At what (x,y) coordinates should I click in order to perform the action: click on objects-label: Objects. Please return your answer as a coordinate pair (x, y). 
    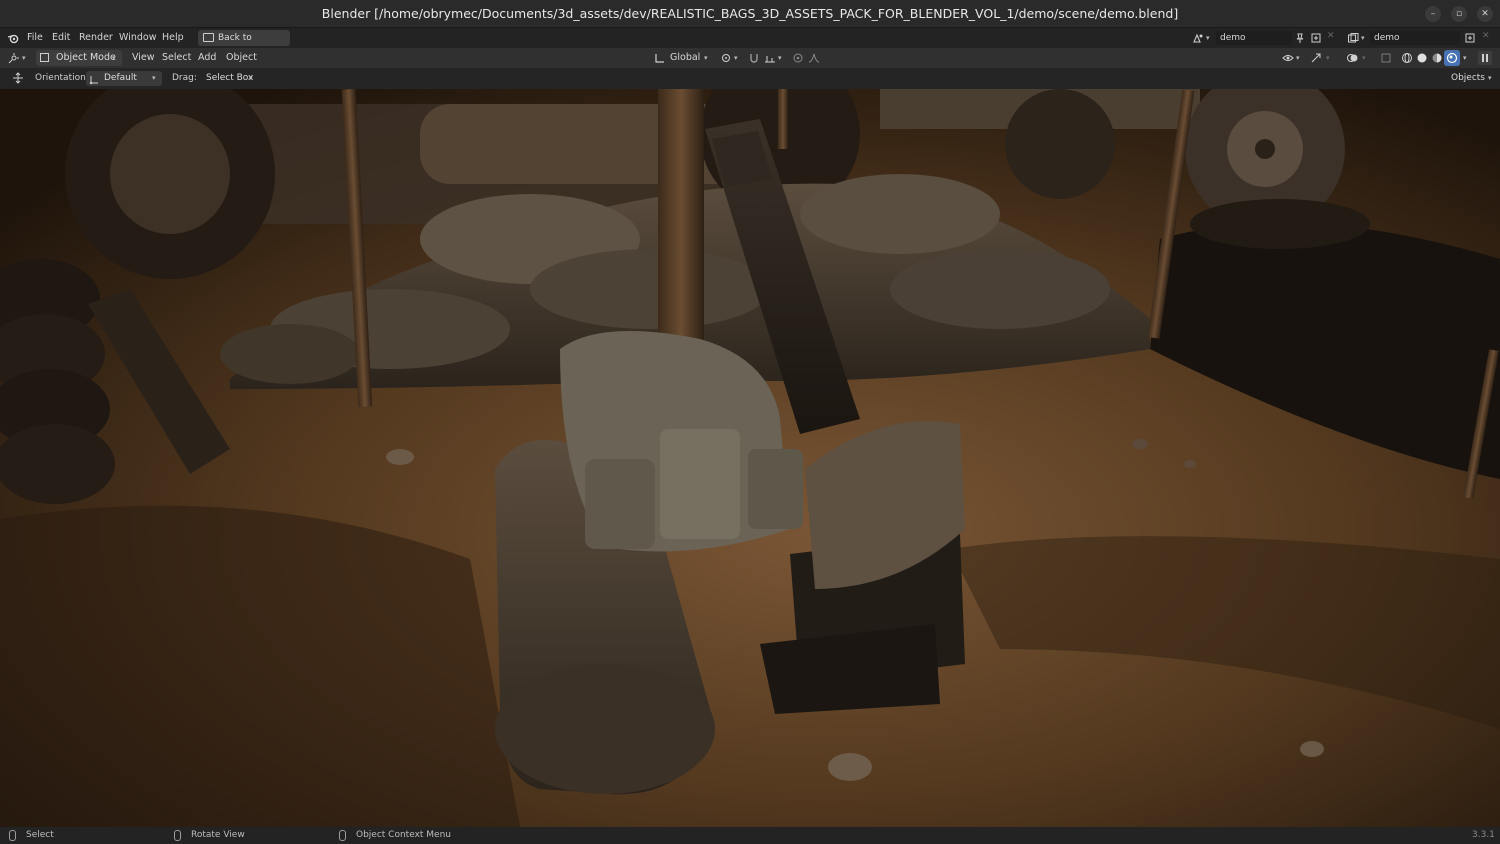
    Looking at the image, I should click on (1468, 78).